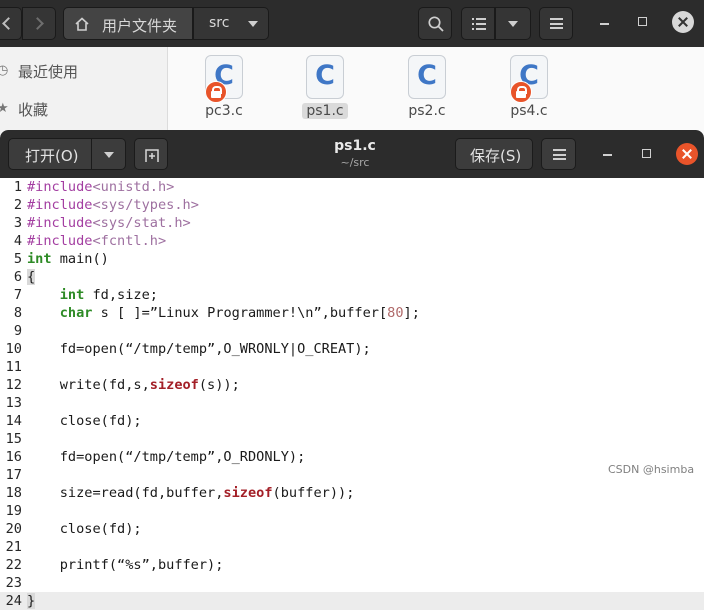 Image resolution: width=704 pixels, height=614 pixels. I want to click on file-name: ps2.c, so click(427, 111).